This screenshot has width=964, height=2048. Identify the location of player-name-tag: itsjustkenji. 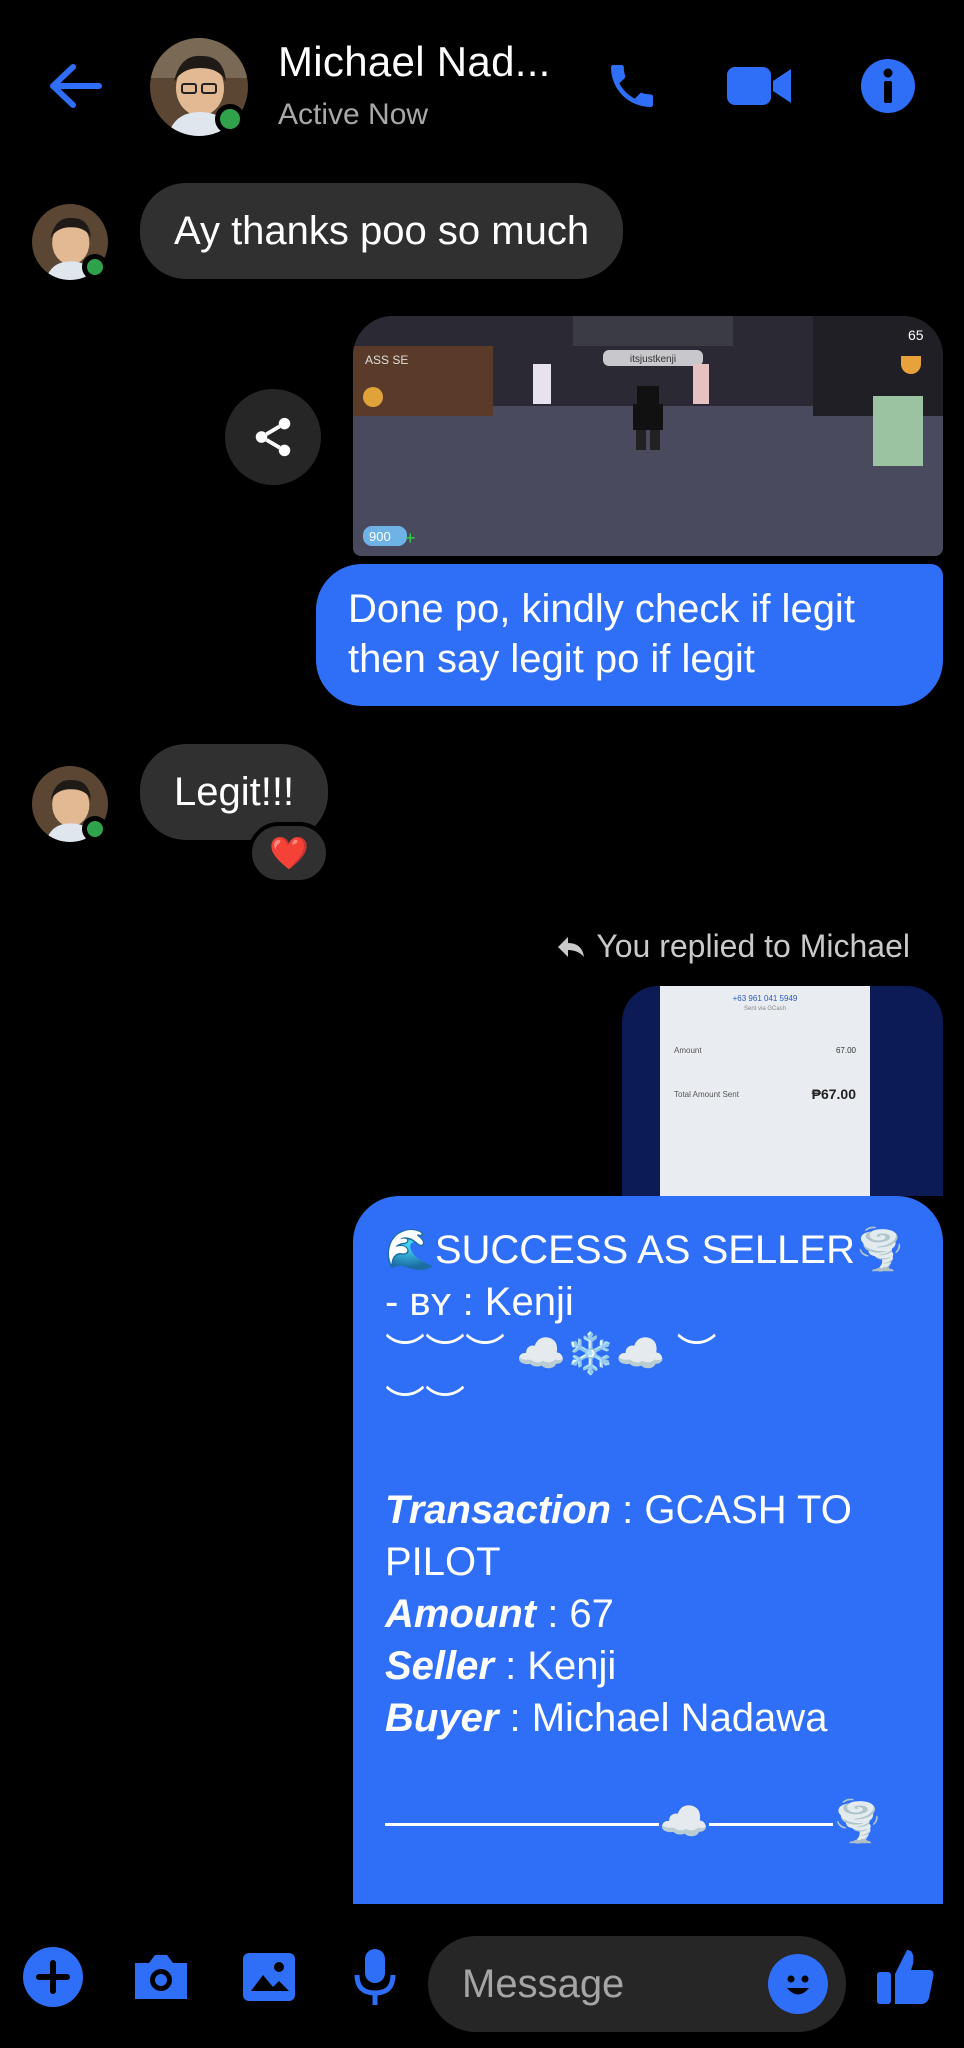
(653, 359).